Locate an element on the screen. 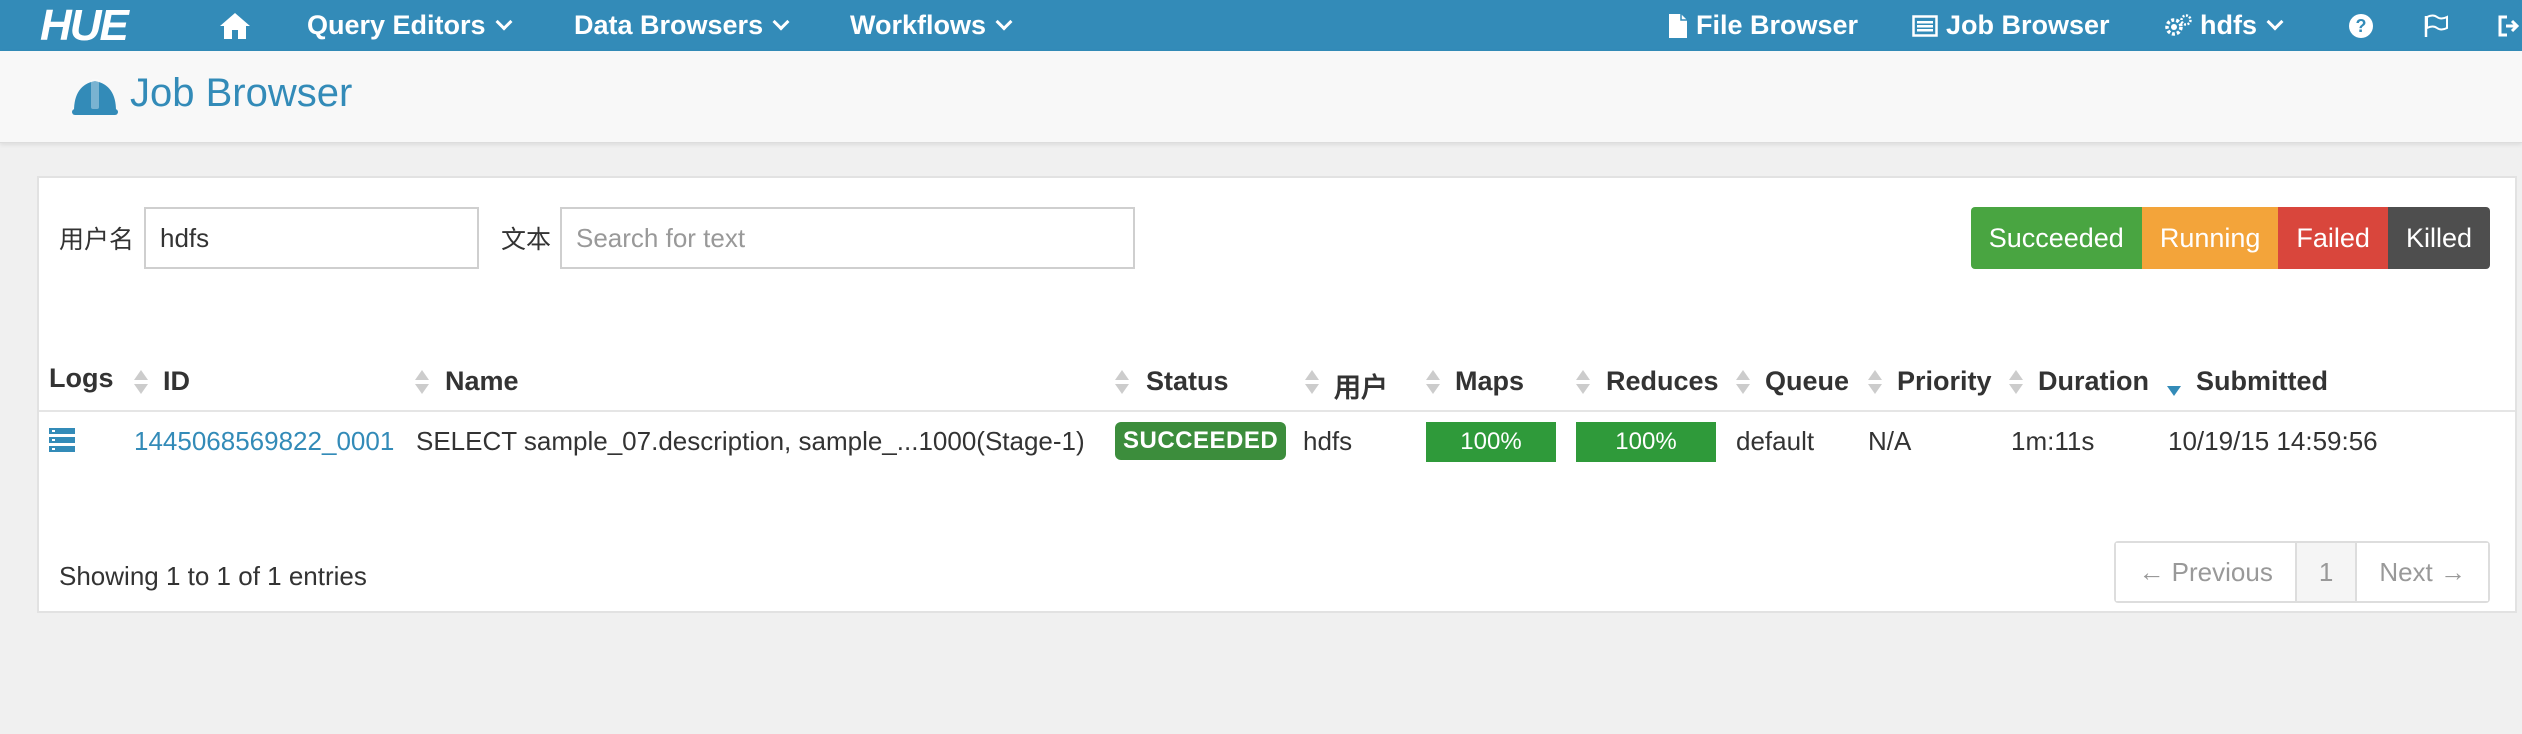  data-browsers-label: Data Browsers is located at coordinates (669, 25).